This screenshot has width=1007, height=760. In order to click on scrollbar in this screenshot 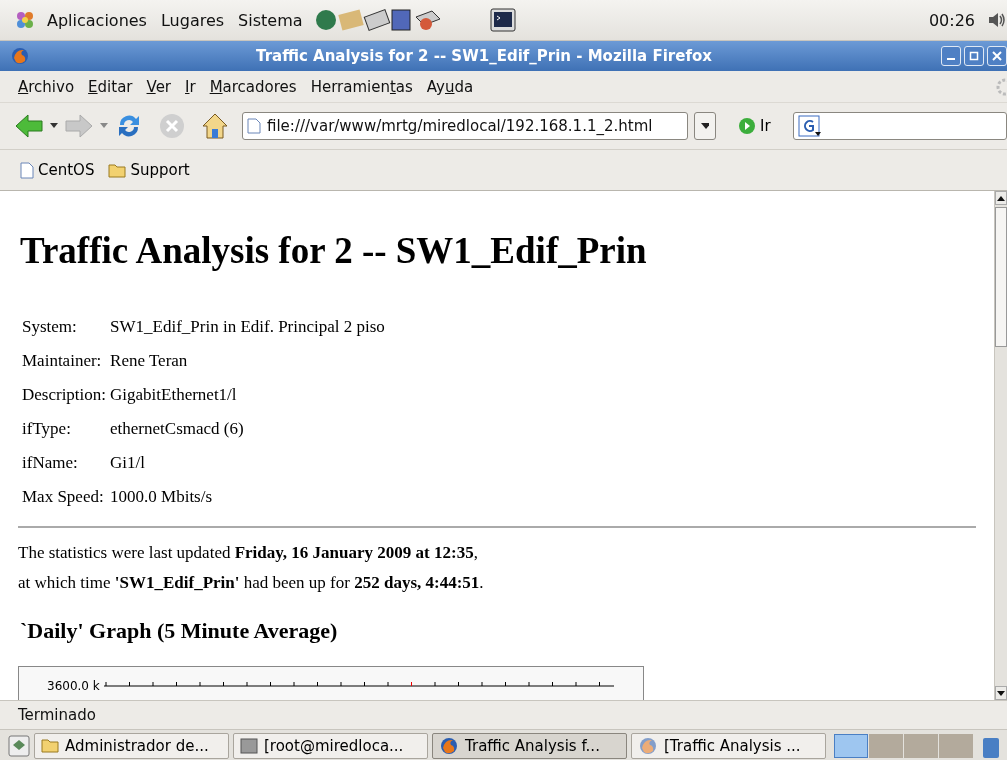, I will do `click(1000, 445)`.